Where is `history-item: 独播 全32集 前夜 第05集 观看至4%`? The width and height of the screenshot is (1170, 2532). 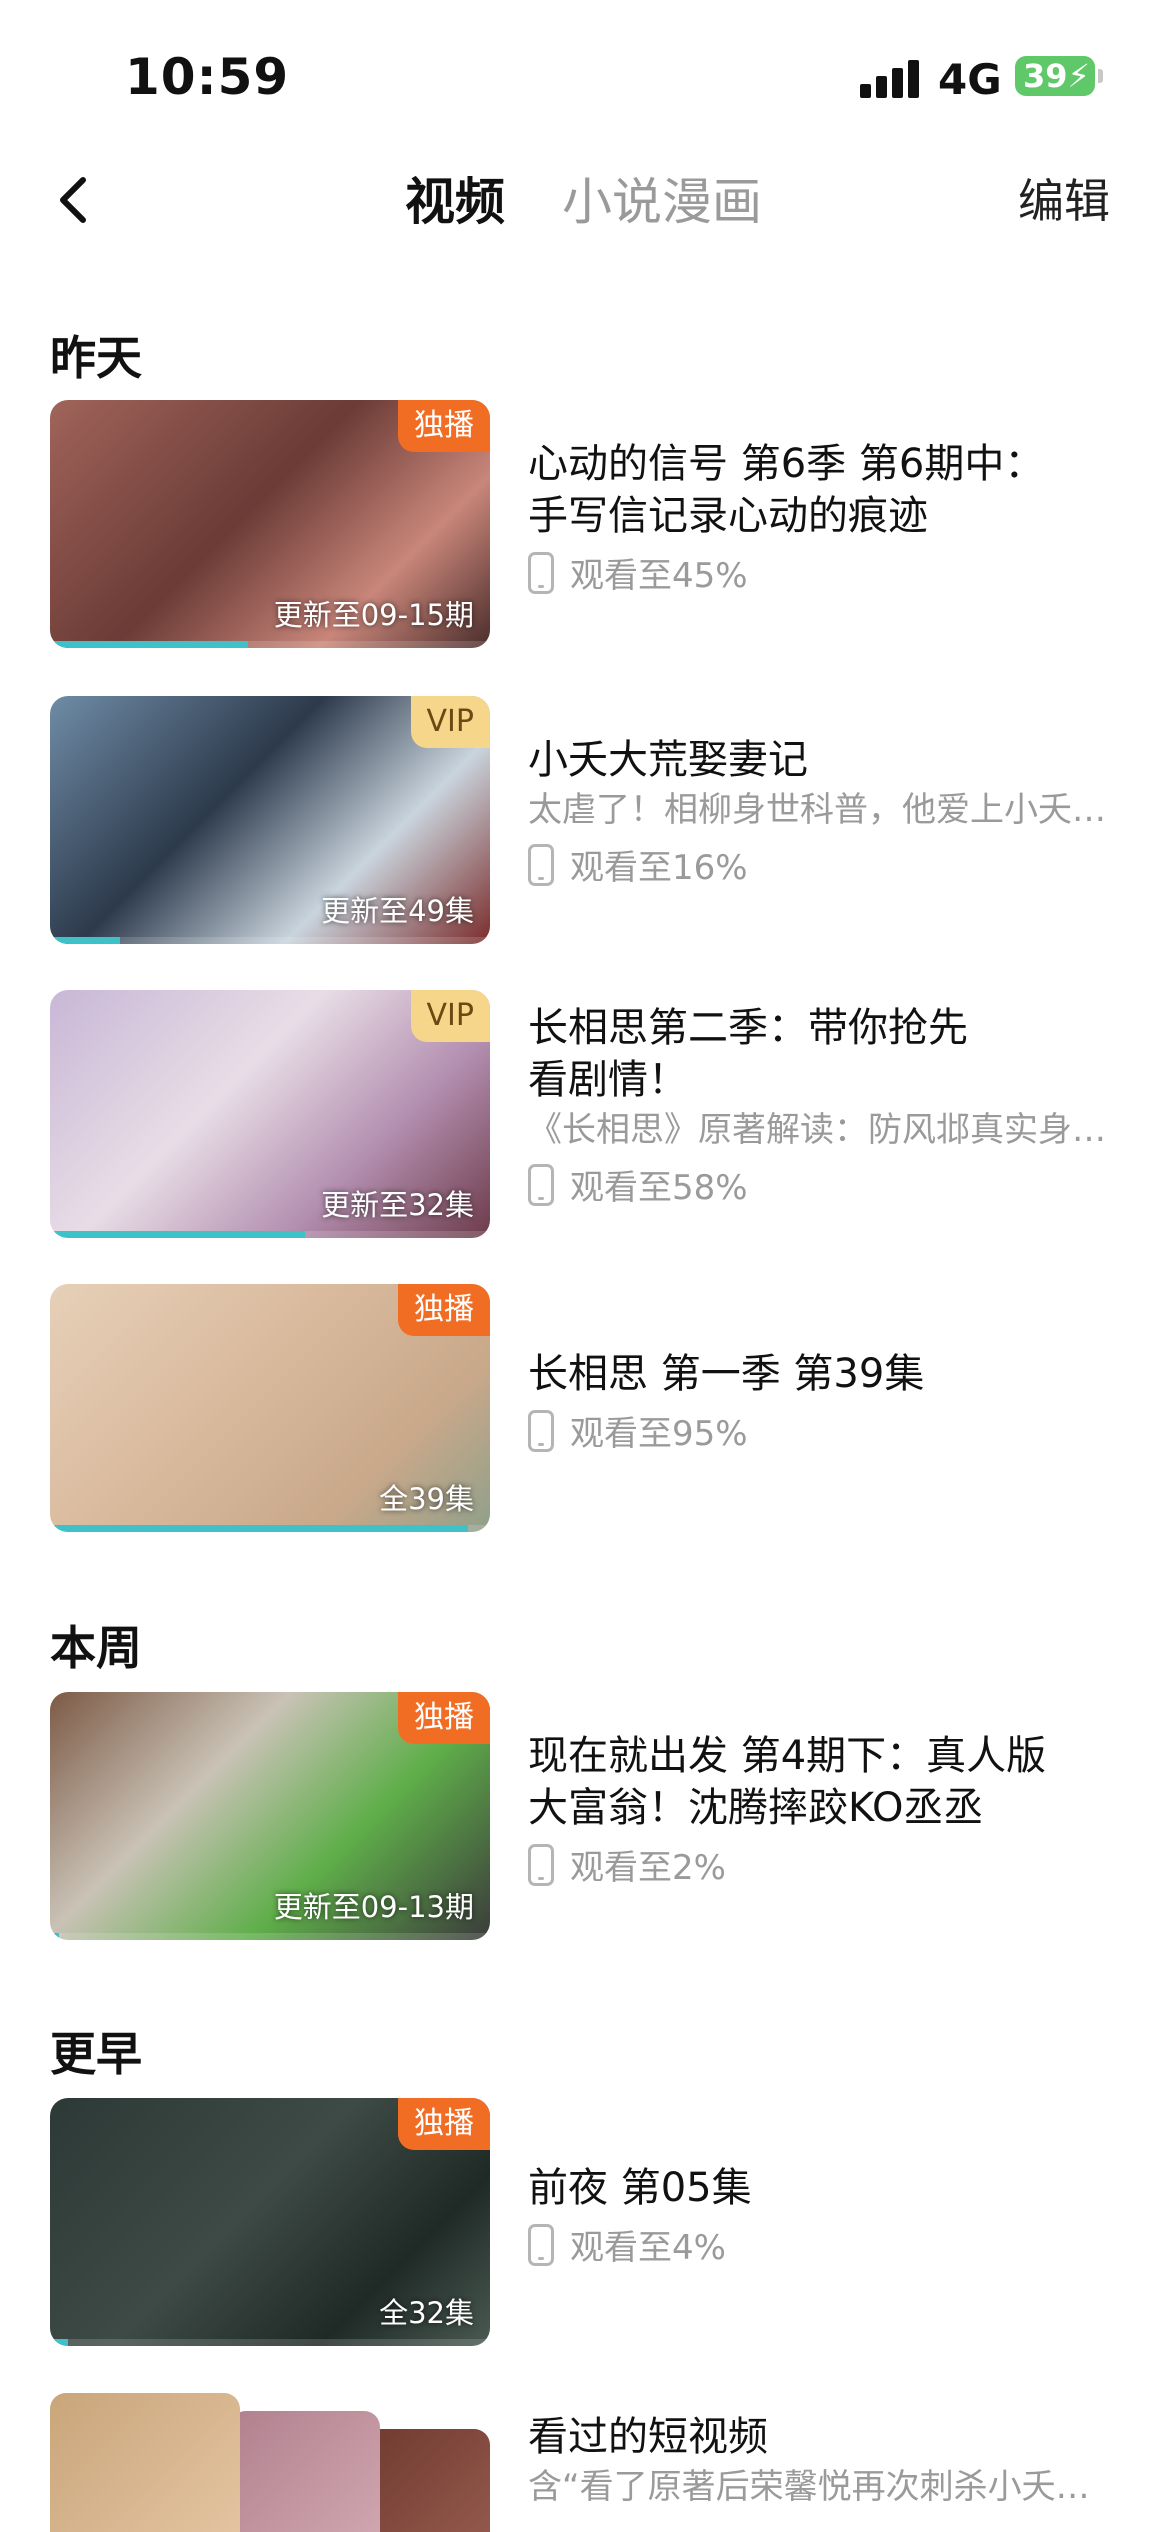
history-item: 独播 全32集 前夜 第05集 观看至4% is located at coordinates (590, 2222).